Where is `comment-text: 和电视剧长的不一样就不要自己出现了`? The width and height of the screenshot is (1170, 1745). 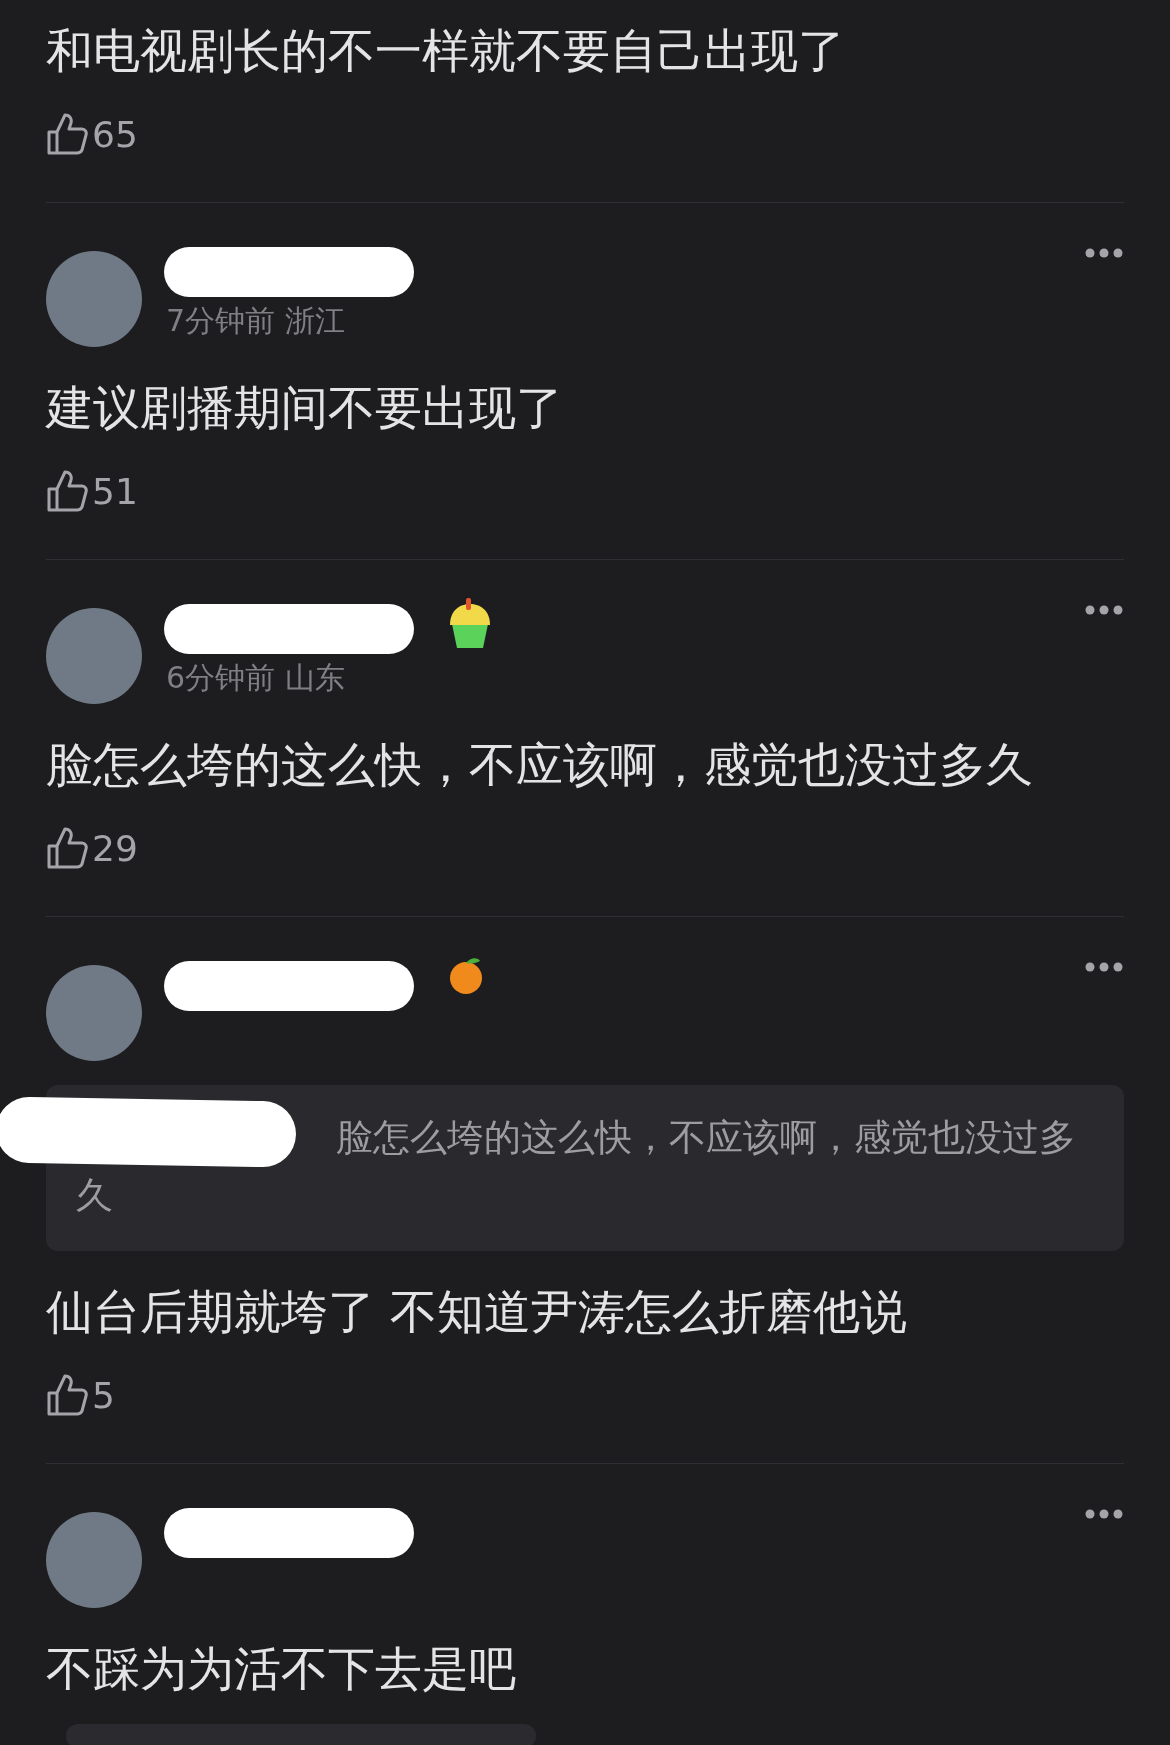 comment-text: 和电视剧长的不一样就不要自己出现了 is located at coordinates (446, 51).